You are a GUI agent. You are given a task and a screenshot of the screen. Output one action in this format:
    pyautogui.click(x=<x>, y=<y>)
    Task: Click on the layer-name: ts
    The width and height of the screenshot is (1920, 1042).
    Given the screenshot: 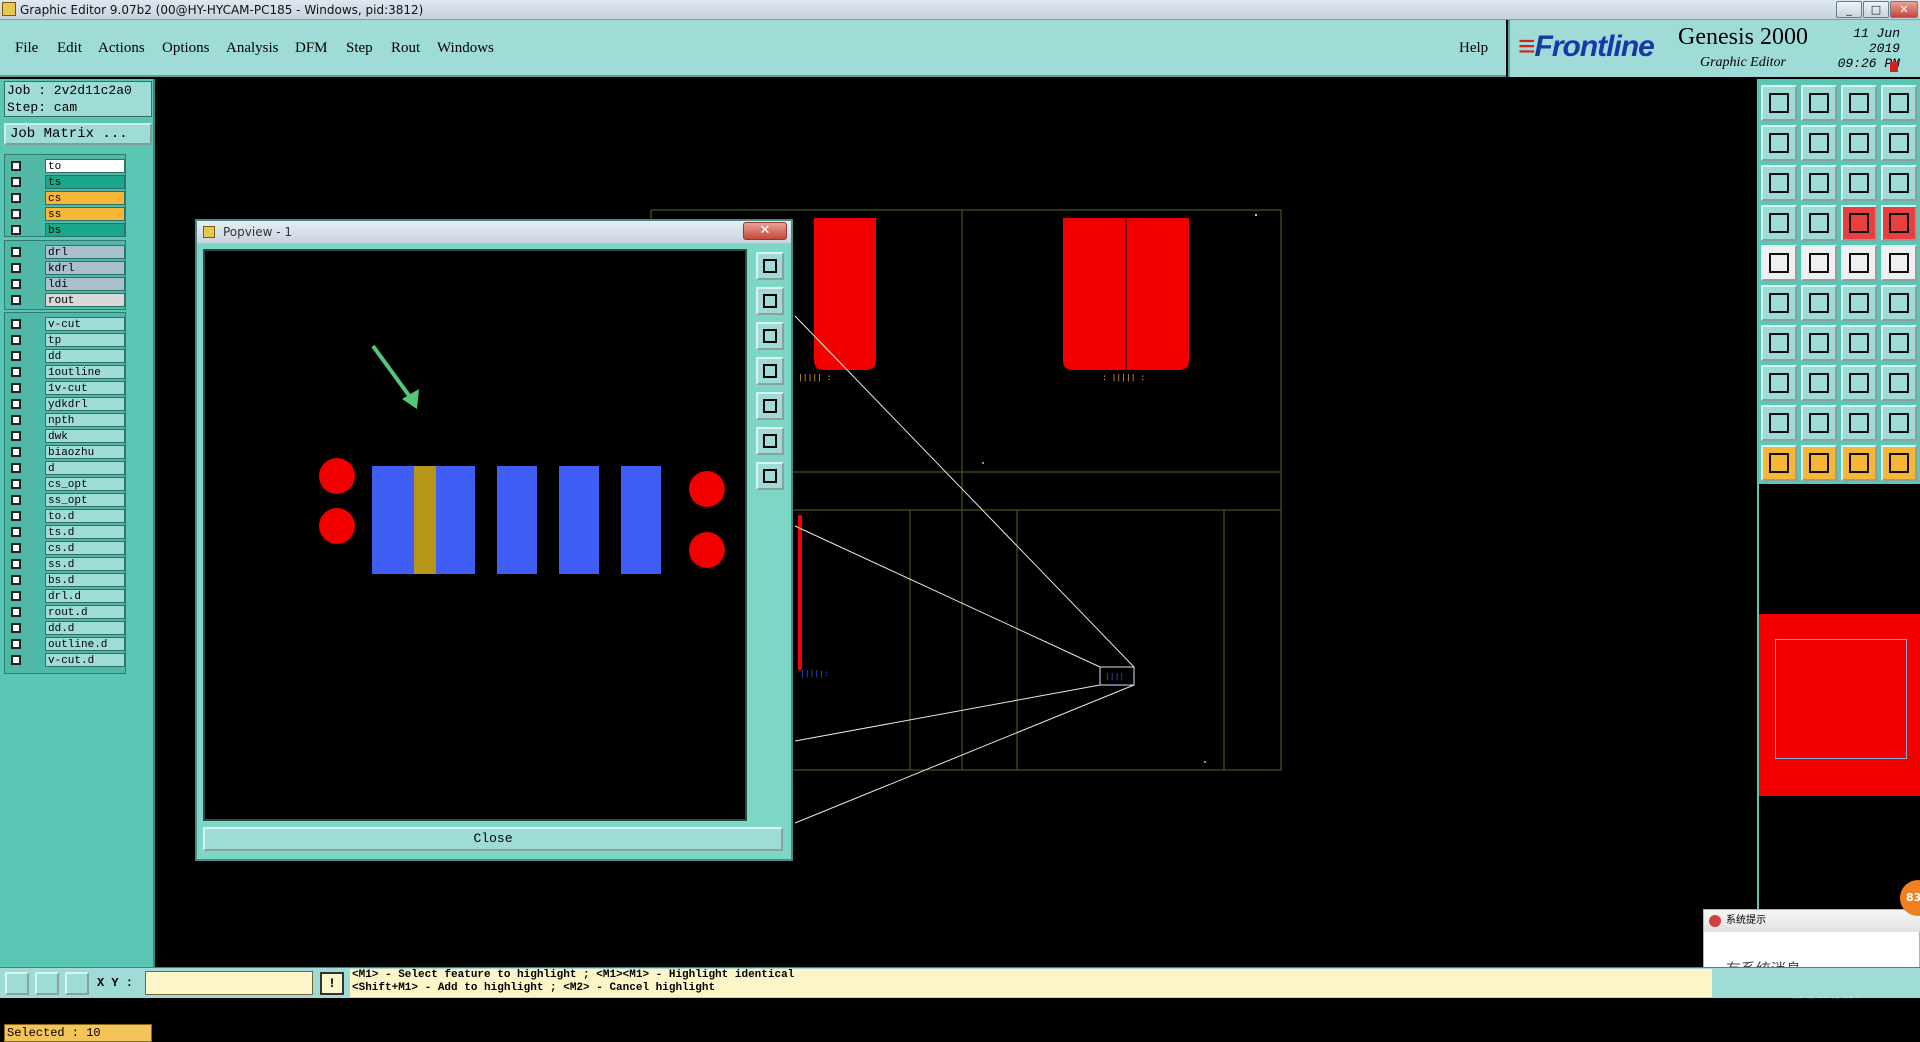 What is the action you would take?
    pyautogui.click(x=85, y=182)
    